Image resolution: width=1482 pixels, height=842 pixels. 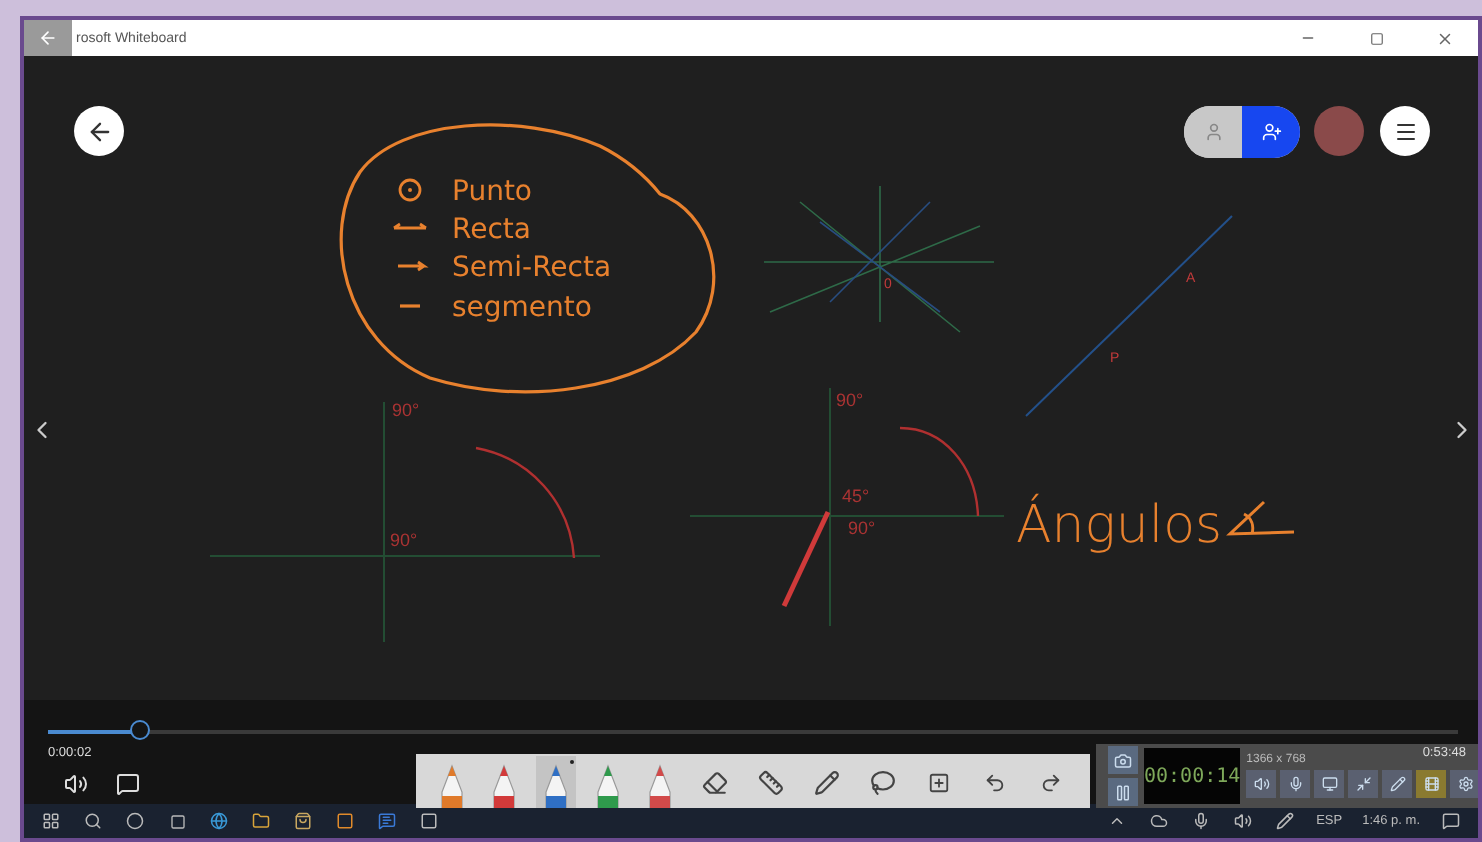 I want to click on pencil-icon, so click(x=1397, y=784).